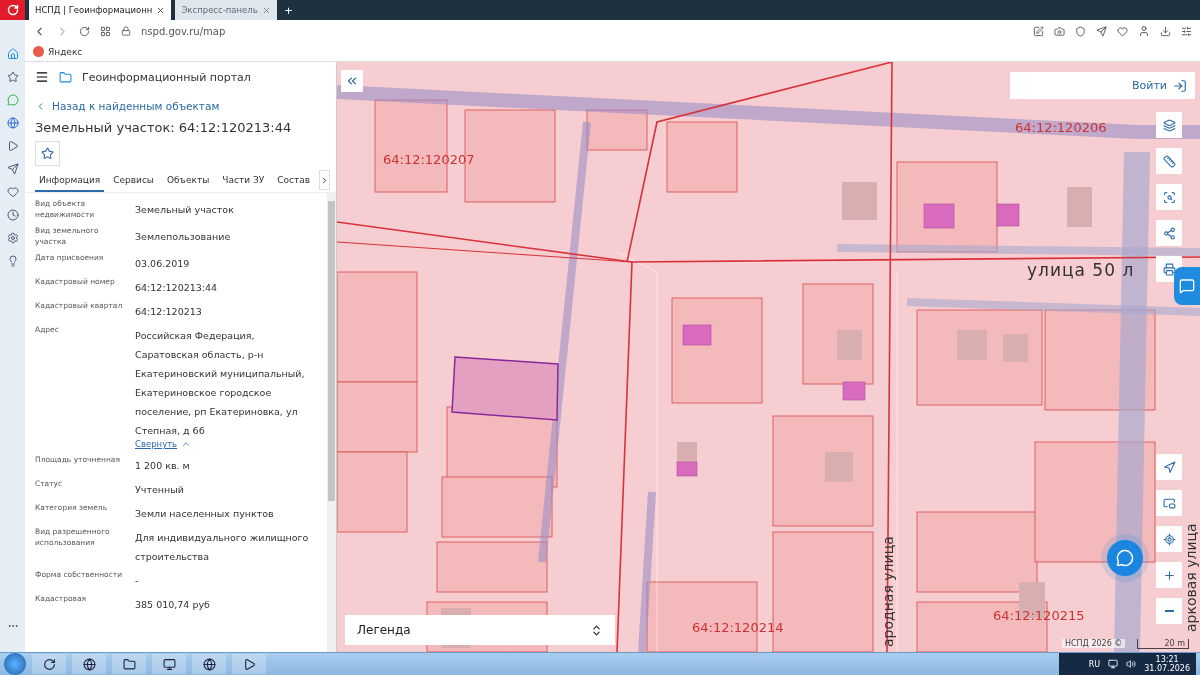 This screenshot has width=1200, height=675. I want to click on address-field: nspd.gov.ru/map, so click(582, 31).